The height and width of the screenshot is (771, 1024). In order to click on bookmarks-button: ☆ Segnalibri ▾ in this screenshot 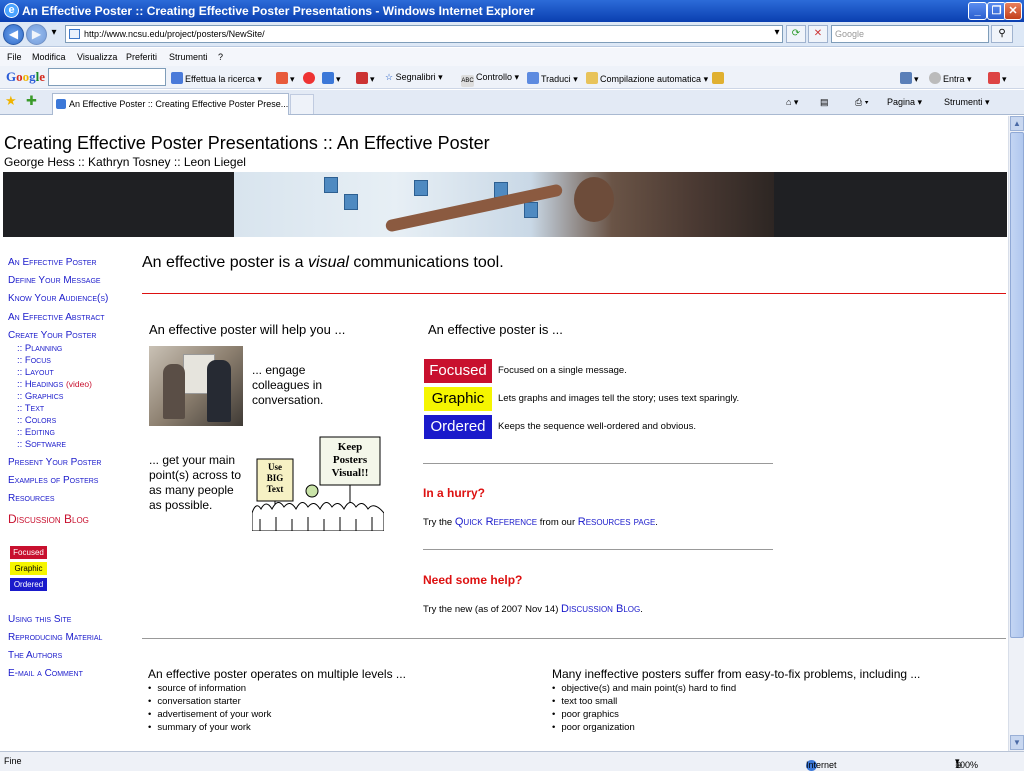, I will do `click(414, 77)`.